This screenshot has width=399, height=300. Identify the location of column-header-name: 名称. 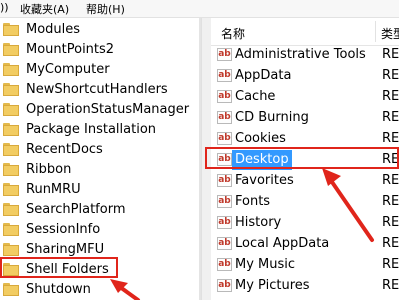
(233, 33).